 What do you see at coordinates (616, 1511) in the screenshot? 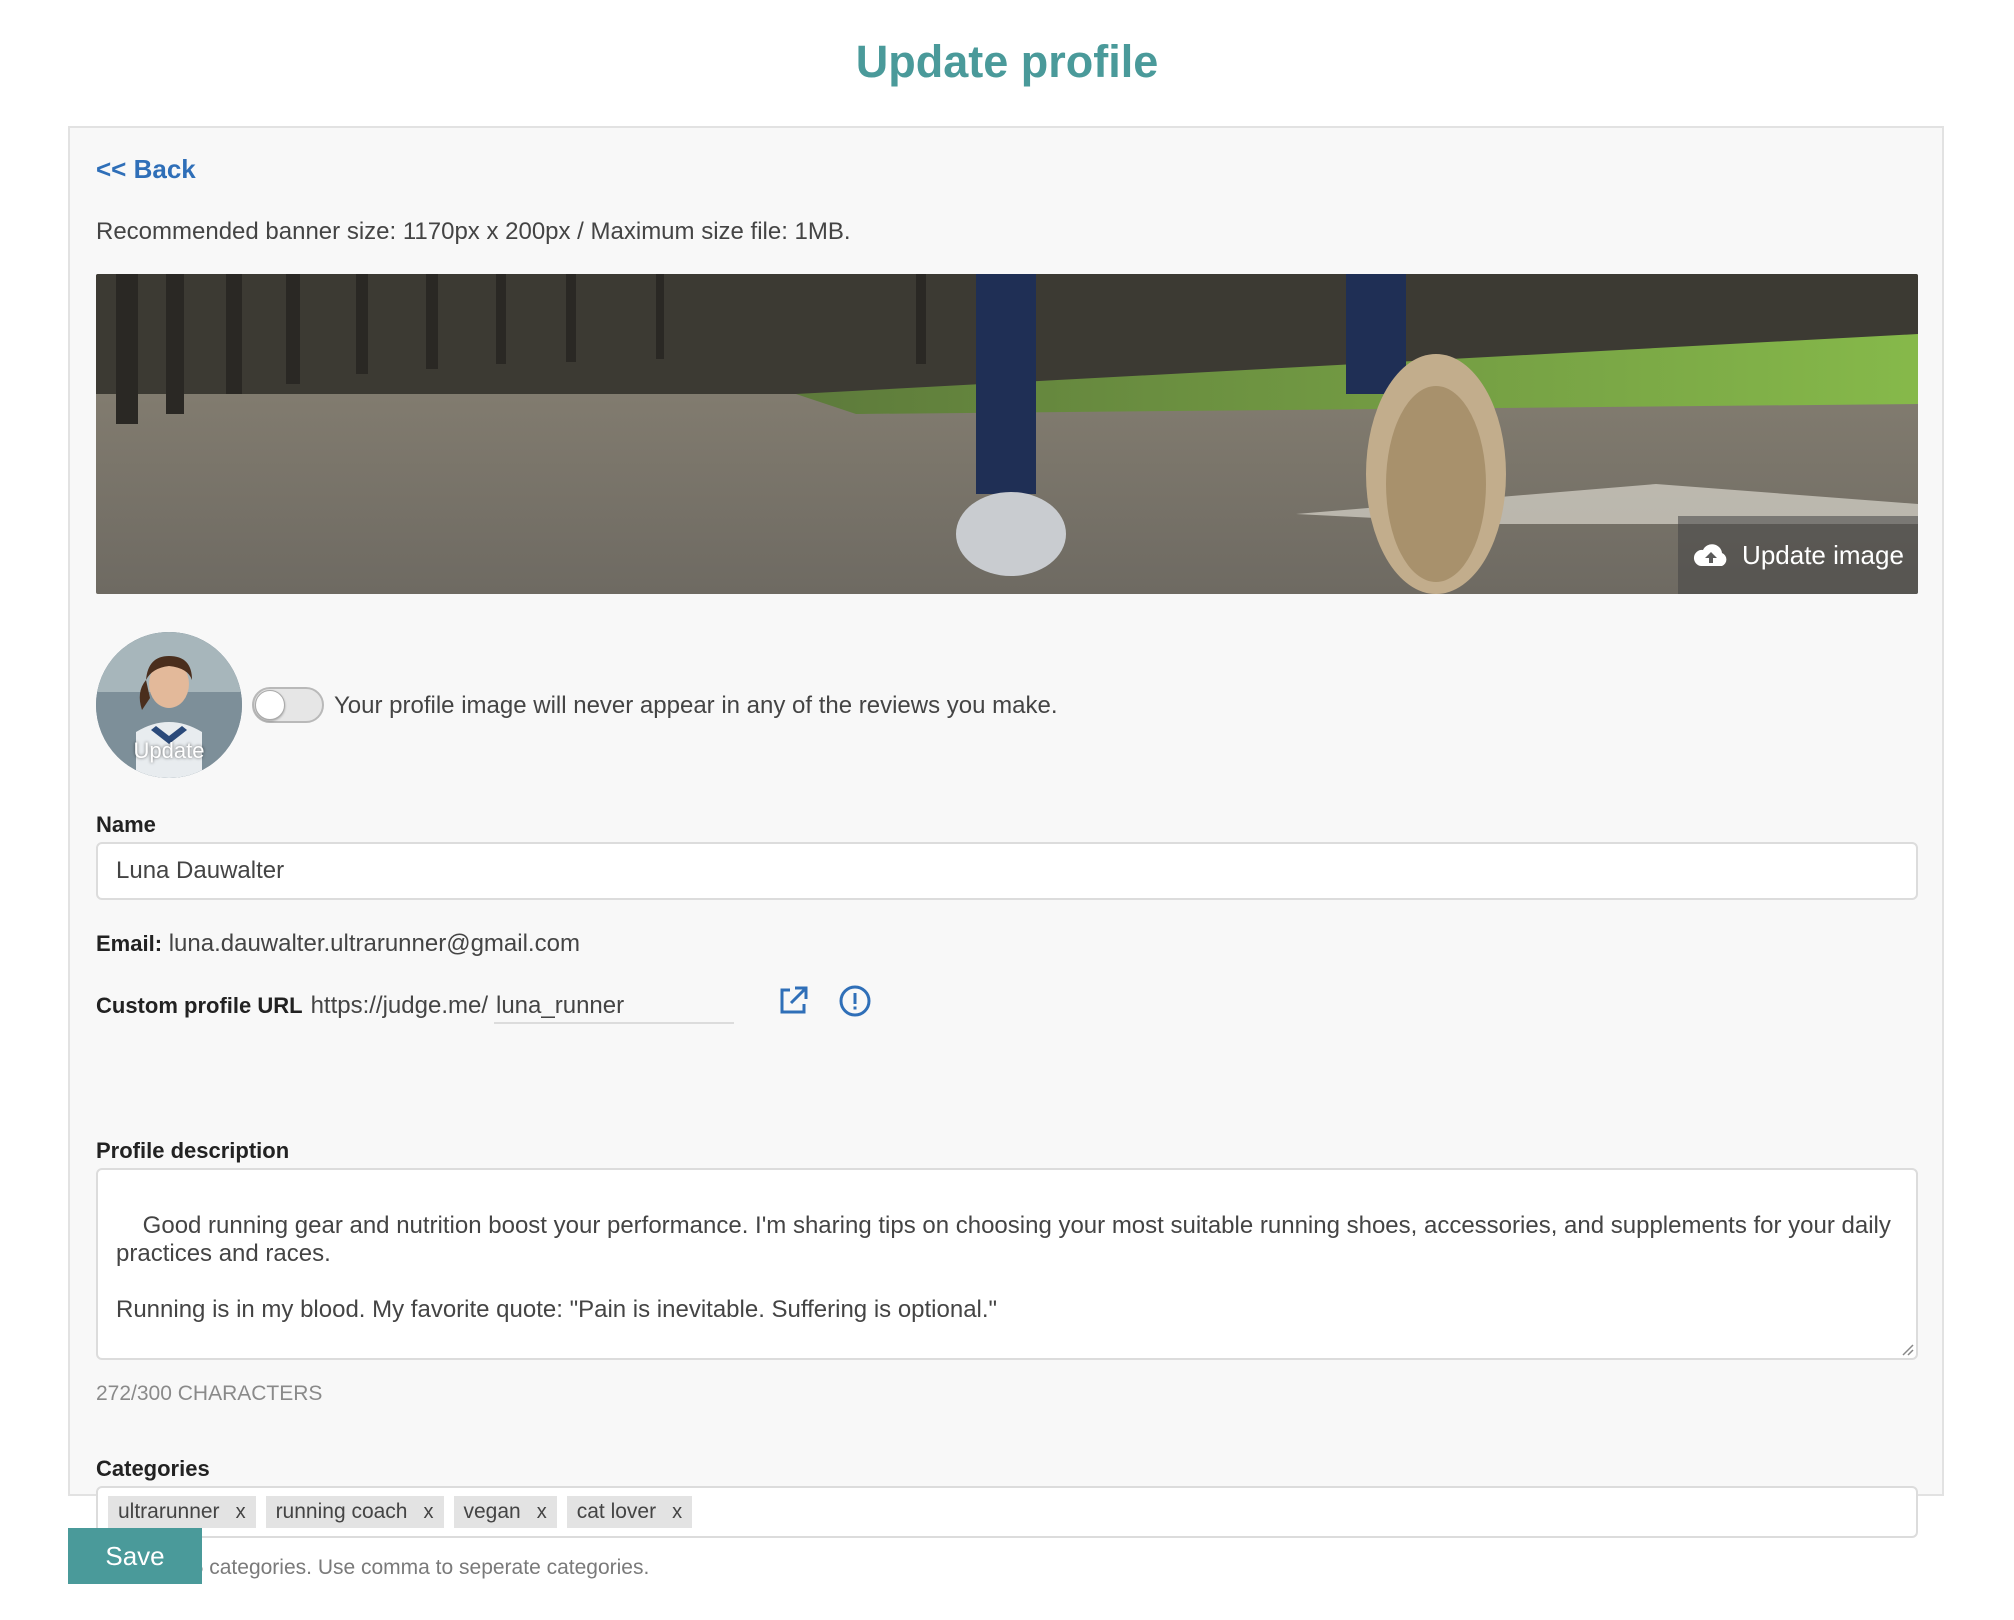
I see `category-tag-label: cat lover` at bounding box center [616, 1511].